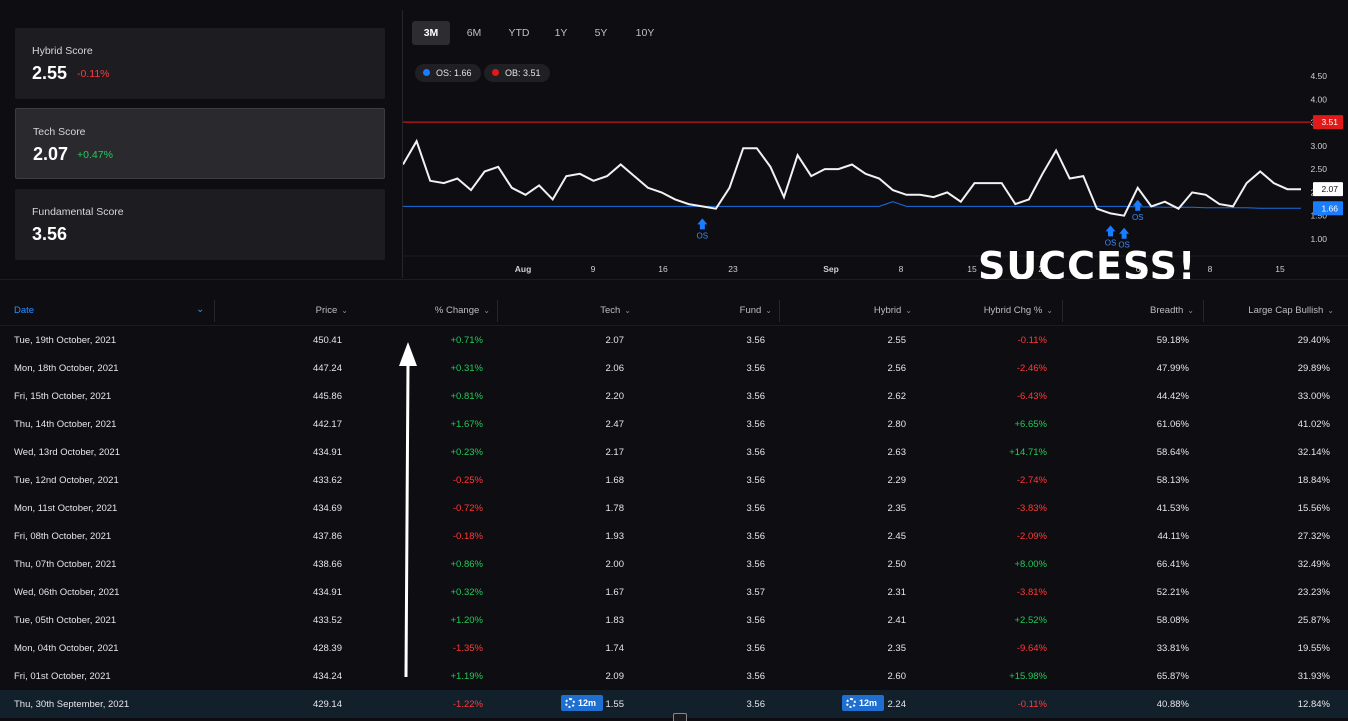  Describe the element at coordinates (779, 311) in the screenshot. I see `column-separator` at that location.